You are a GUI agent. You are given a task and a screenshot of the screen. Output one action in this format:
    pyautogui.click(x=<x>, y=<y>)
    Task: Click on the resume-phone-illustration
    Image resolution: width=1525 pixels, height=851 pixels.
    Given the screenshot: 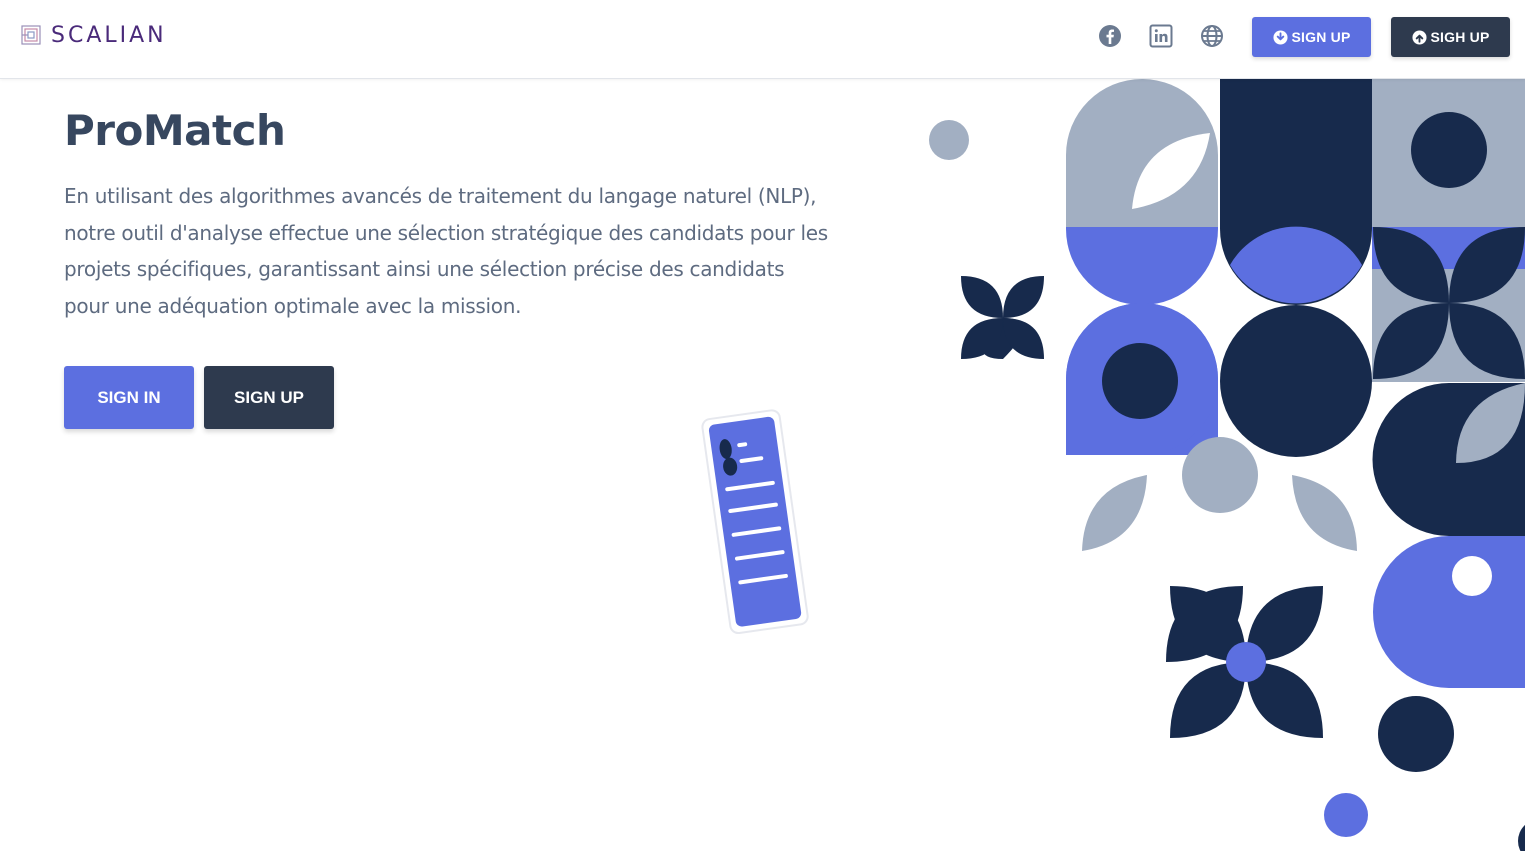 What is the action you would take?
    pyautogui.click(x=755, y=522)
    